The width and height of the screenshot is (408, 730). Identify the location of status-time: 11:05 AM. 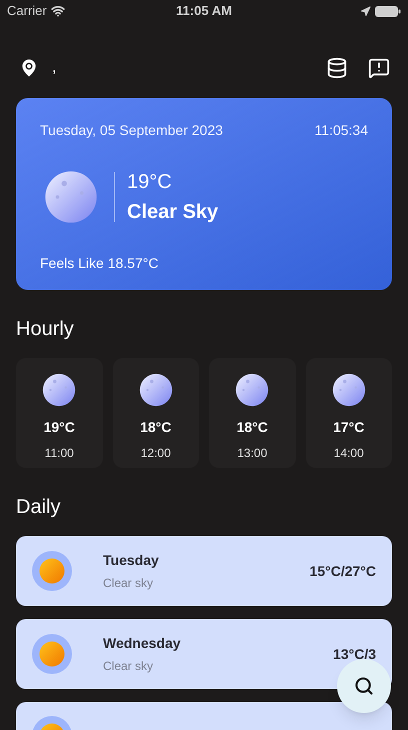
(204, 11).